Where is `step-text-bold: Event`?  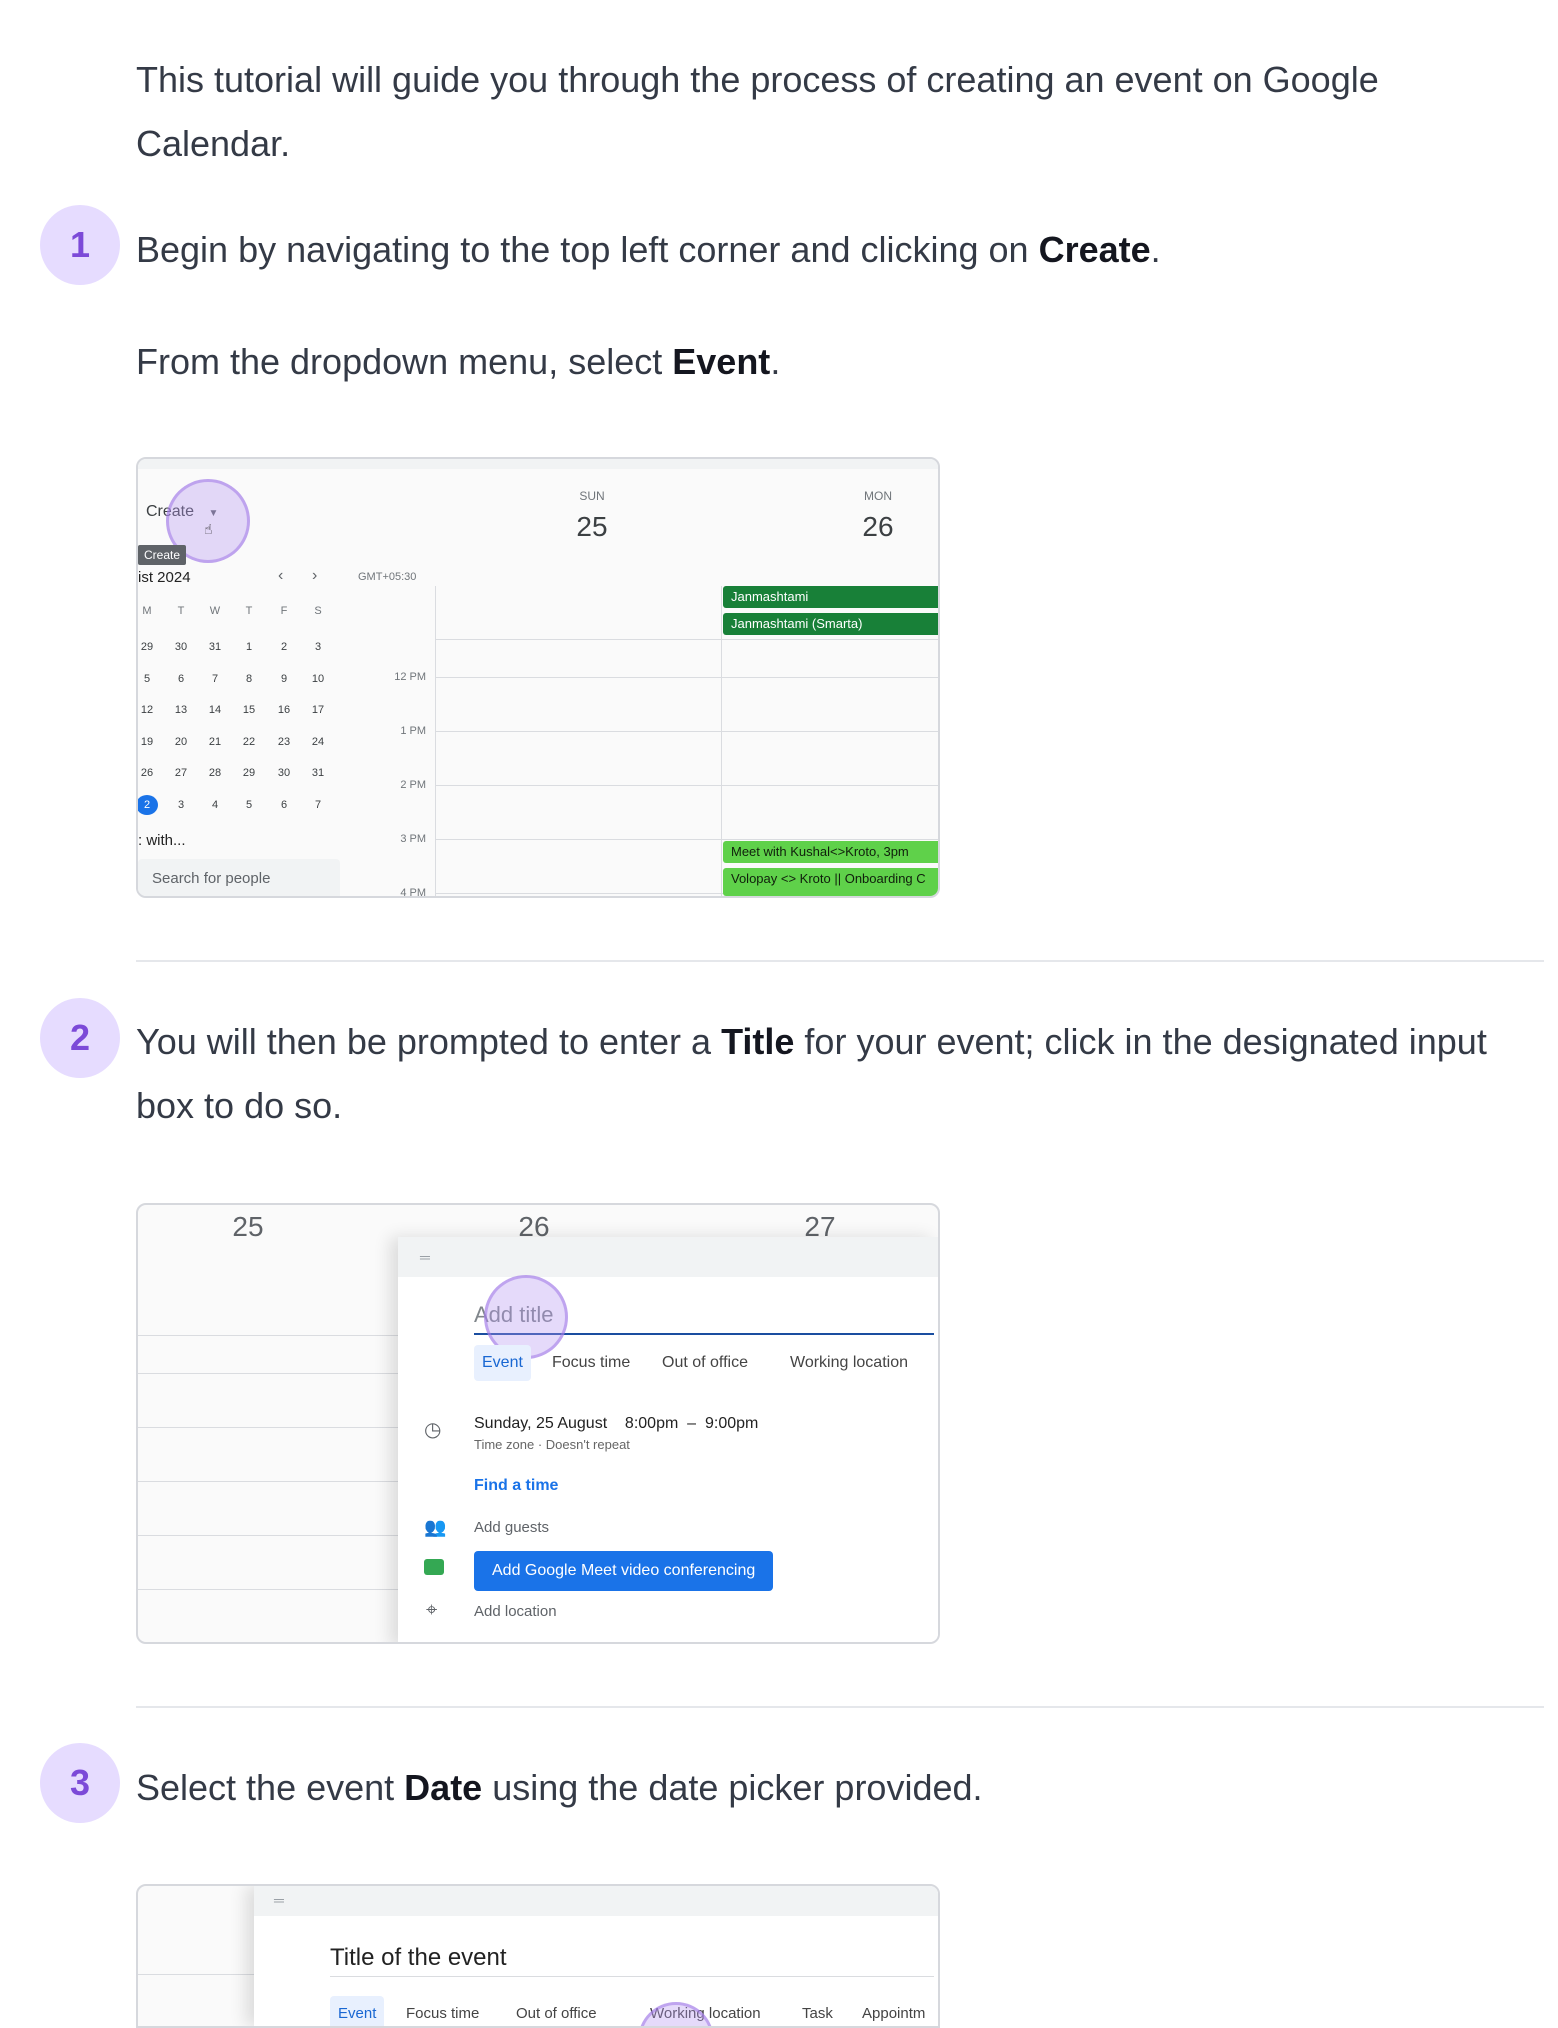 step-text-bold: Event is located at coordinates (721, 361).